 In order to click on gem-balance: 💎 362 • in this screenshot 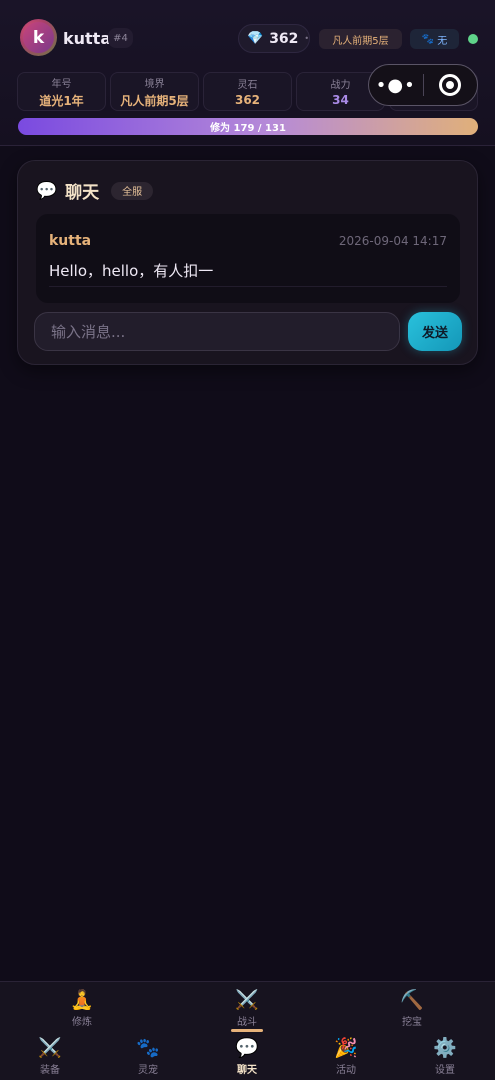, I will do `click(274, 38)`.